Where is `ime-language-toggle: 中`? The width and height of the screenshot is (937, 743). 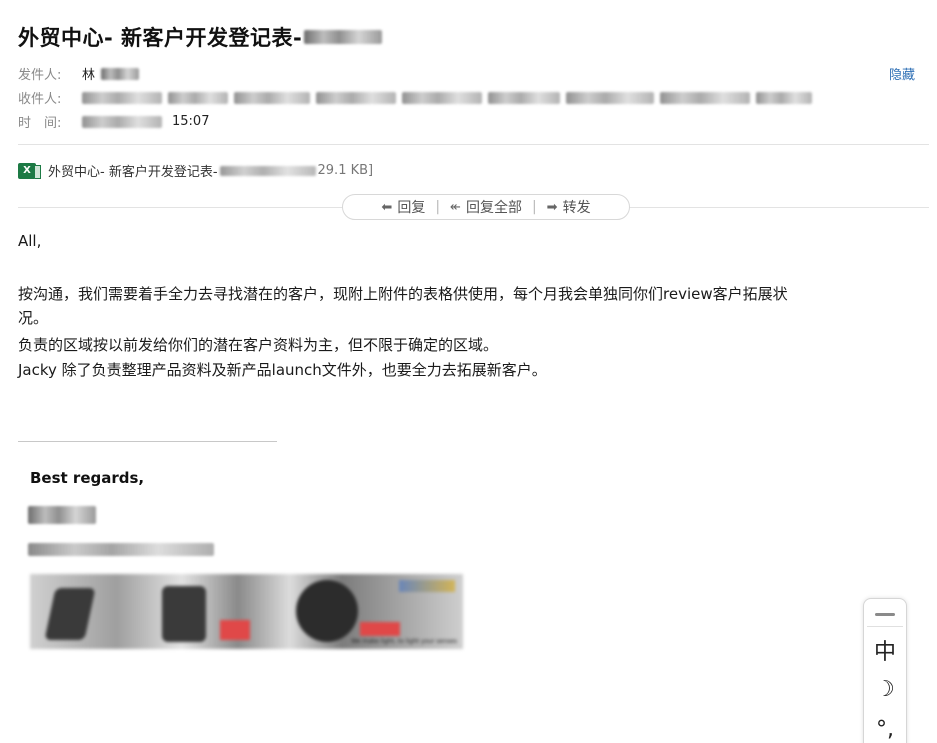
ime-language-toggle: 中 is located at coordinates (885, 650).